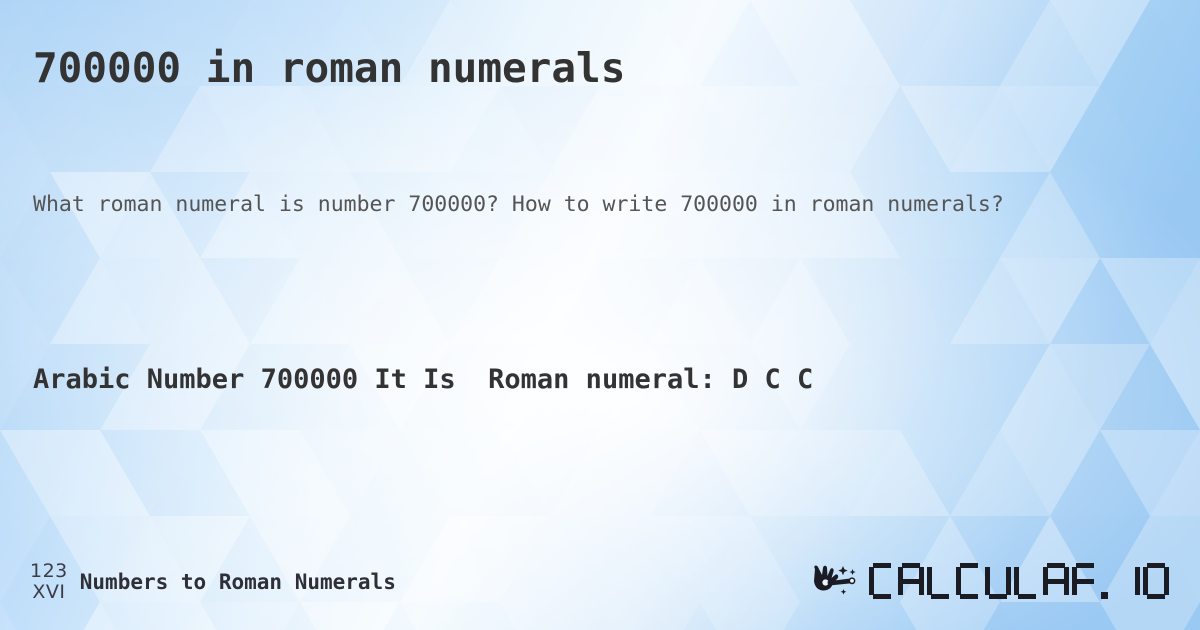  Describe the element at coordinates (49, 571) in the screenshot. I see `logo-arabic-text: 123` at that location.